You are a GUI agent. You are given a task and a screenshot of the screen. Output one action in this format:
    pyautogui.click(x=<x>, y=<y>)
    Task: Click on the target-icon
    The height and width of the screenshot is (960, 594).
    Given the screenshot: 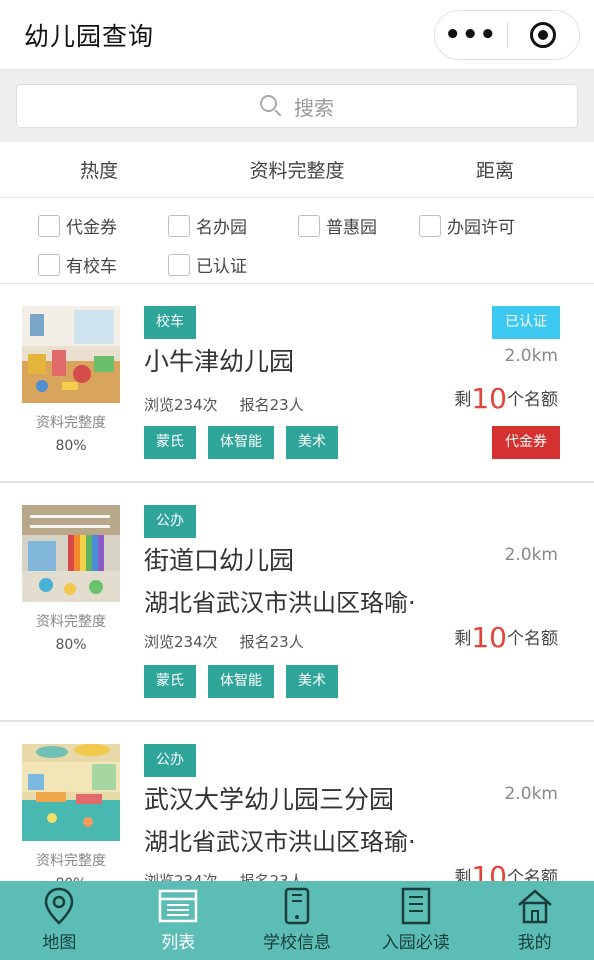 What is the action you would take?
    pyautogui.click(x=543, y=34)
    